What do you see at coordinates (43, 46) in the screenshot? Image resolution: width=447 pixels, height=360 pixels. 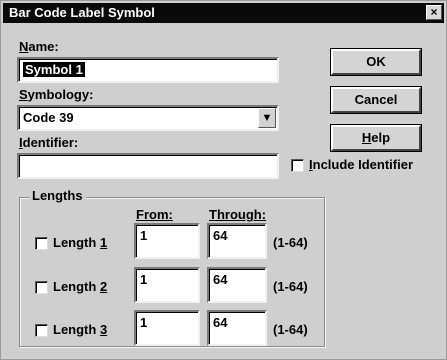 I see `name-label-rest: ame:` at bounding box center [43, 46].